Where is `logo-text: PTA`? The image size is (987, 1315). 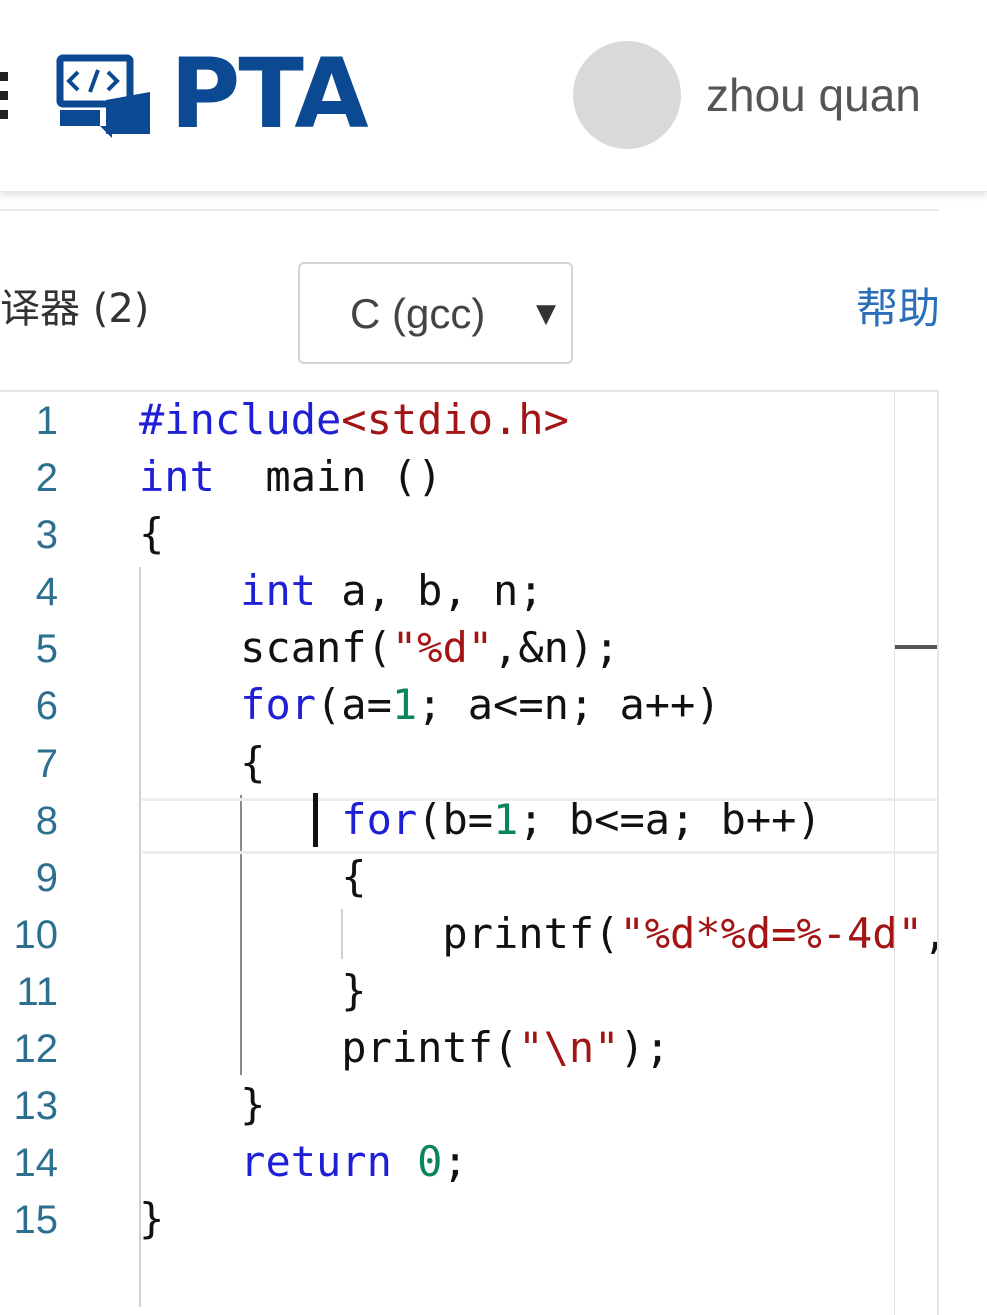 logo-text: PTA is located at coordinates (269, 94).